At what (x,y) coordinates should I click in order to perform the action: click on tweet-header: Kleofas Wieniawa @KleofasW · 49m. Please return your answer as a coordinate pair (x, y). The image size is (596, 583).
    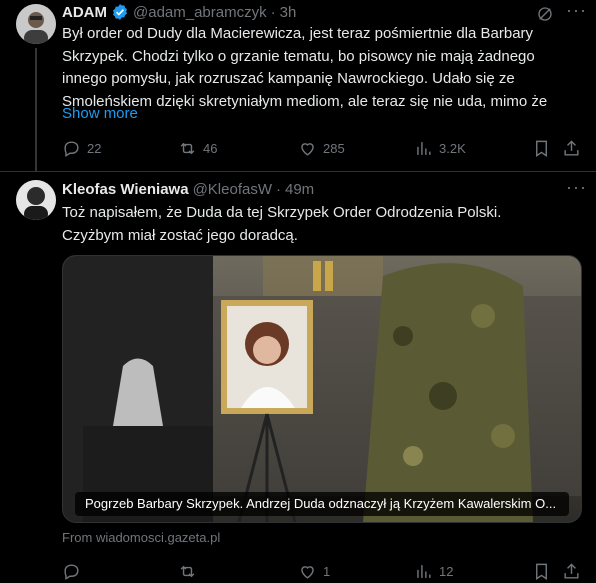
    Looking at the image, I should click on (188, 189).